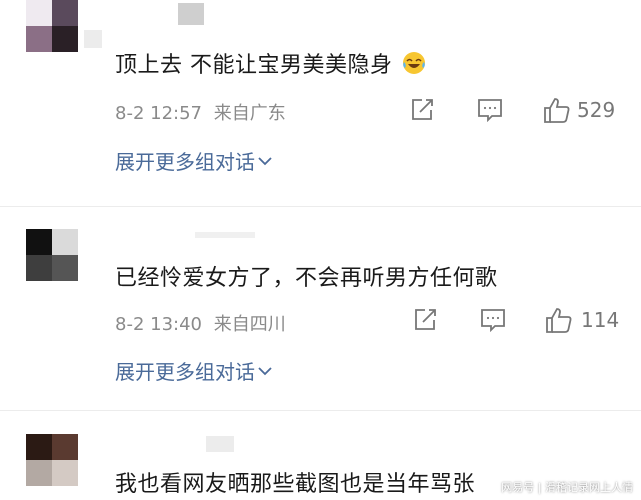 The width and height of the screenshot is (641, 500). What do you see at coordinates (254, 65) in the screenshot?
I see `comment-text-content: 顶上去 不能让宝男美美隐身` at bounding box center [254, 65].